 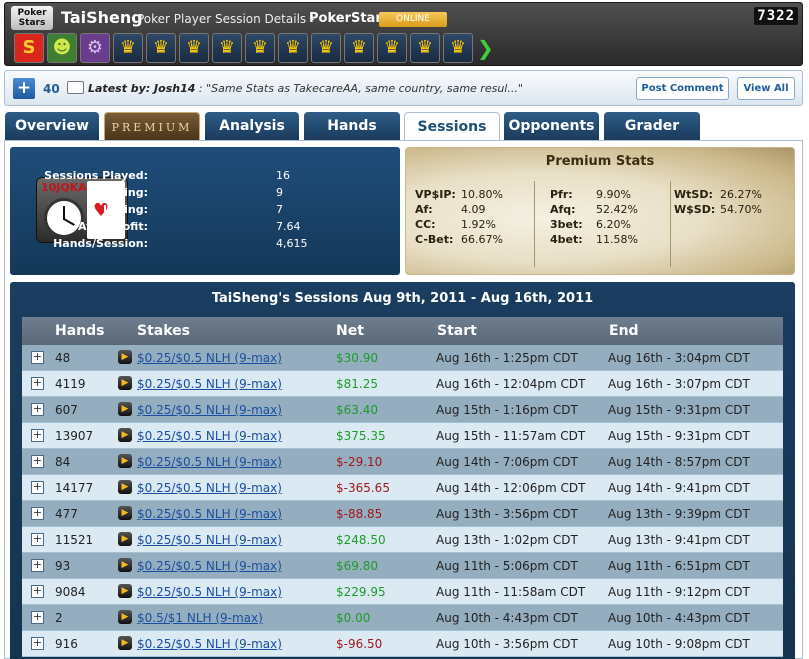 What do you see at coordinates (766, 88) in the screenshot?
I see `view-all-button: View All` at bounding box center [766, 88].